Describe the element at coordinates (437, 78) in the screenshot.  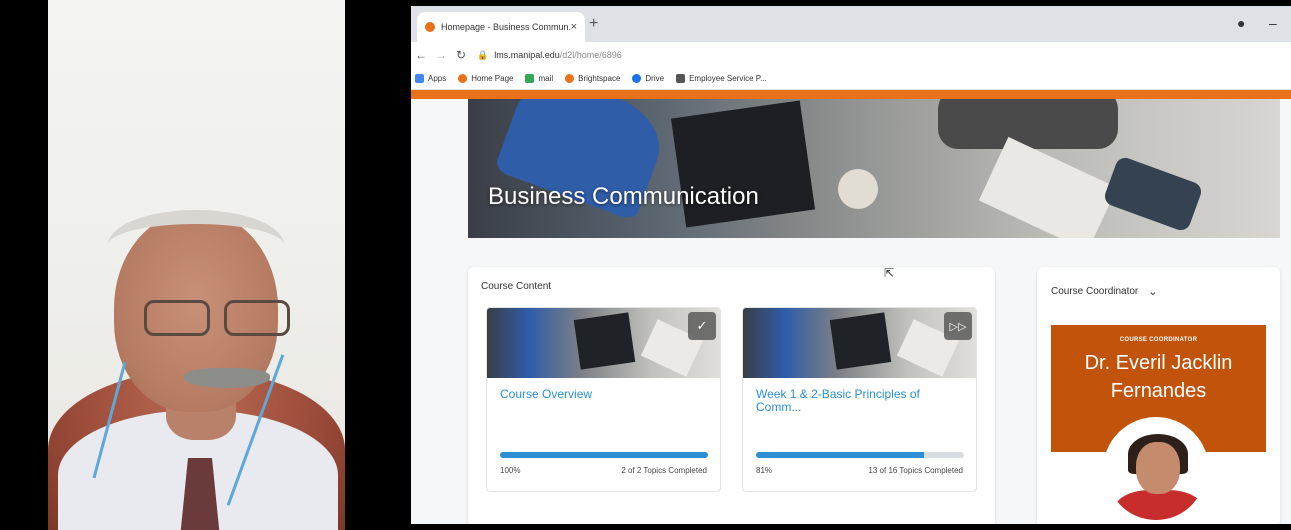
I see `bookmark-label: Apps` at that location.